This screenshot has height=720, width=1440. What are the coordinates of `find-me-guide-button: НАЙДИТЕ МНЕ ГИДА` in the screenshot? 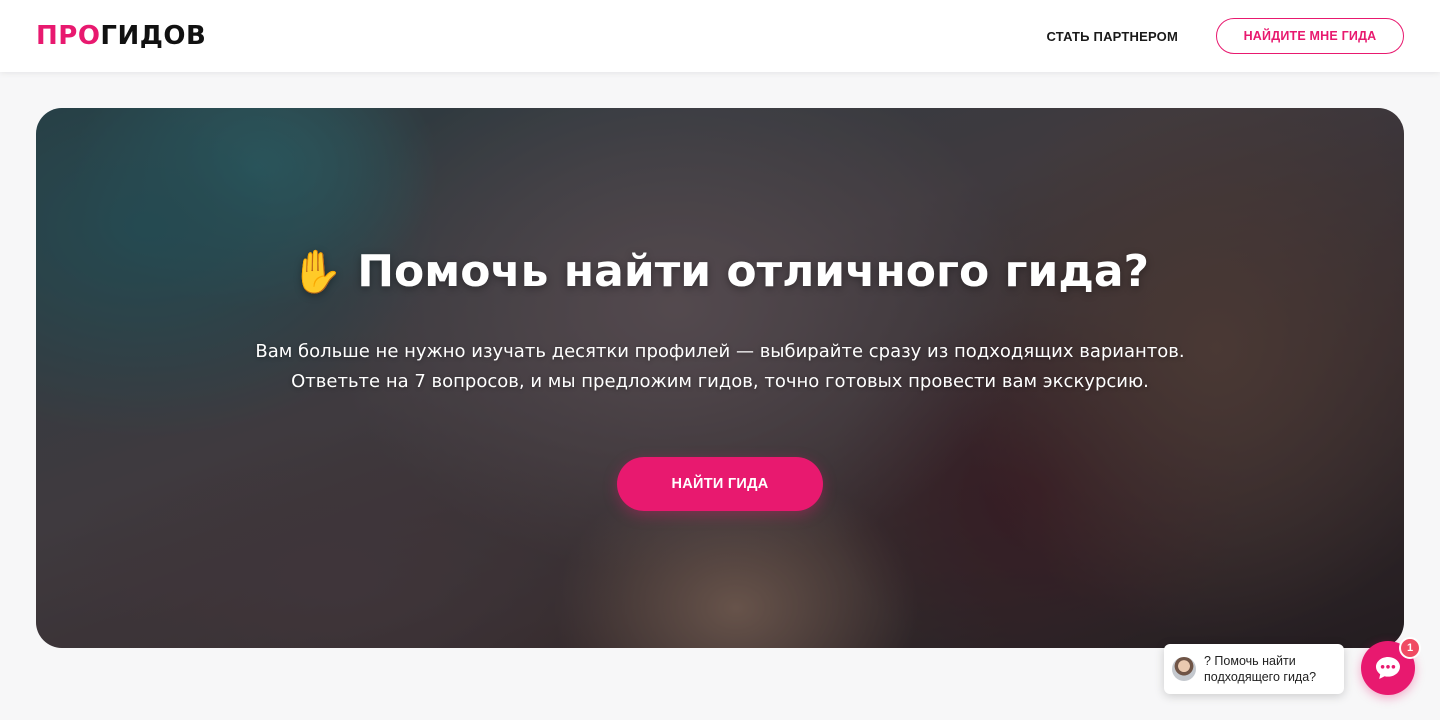 It's located at (1310, 36).